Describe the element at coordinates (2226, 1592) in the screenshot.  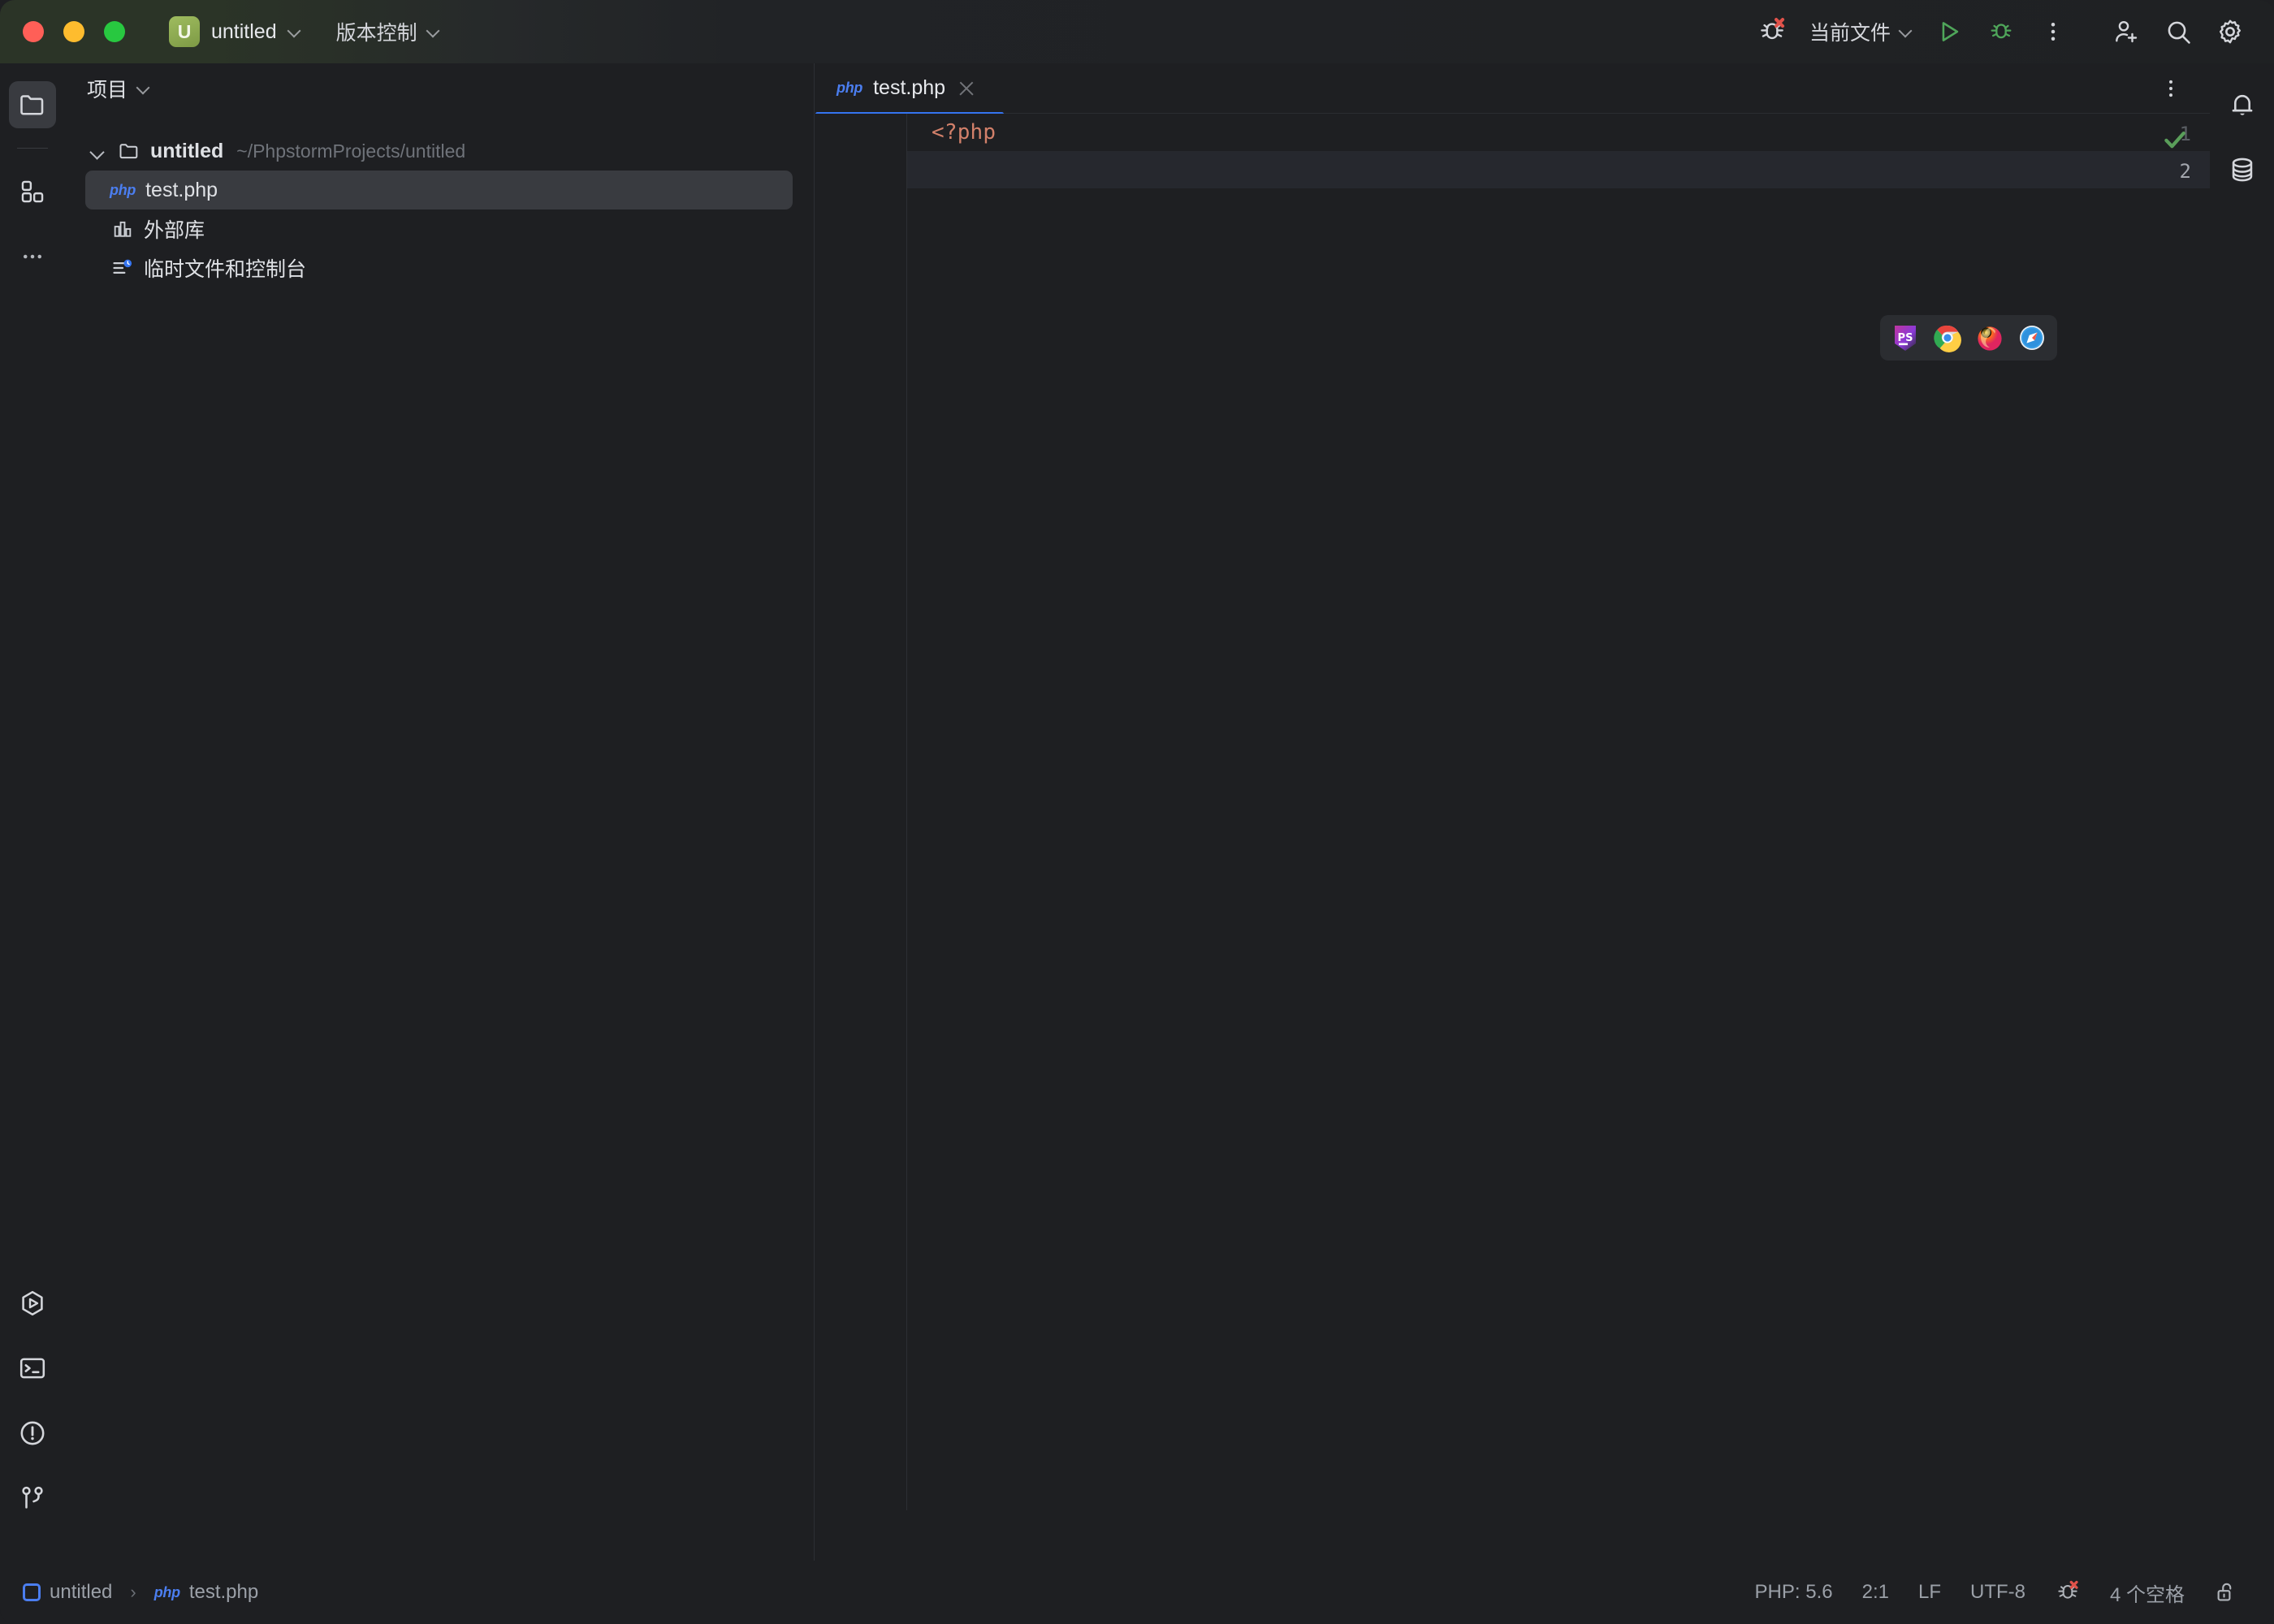
I see `status-unlock-icon` at that location.